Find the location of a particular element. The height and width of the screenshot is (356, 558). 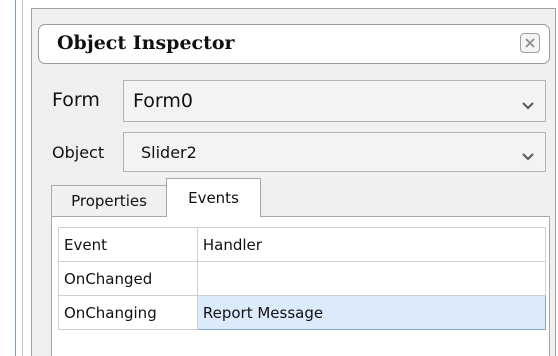

event-name-cell: OnChanged is located at coordinates (128, 278).